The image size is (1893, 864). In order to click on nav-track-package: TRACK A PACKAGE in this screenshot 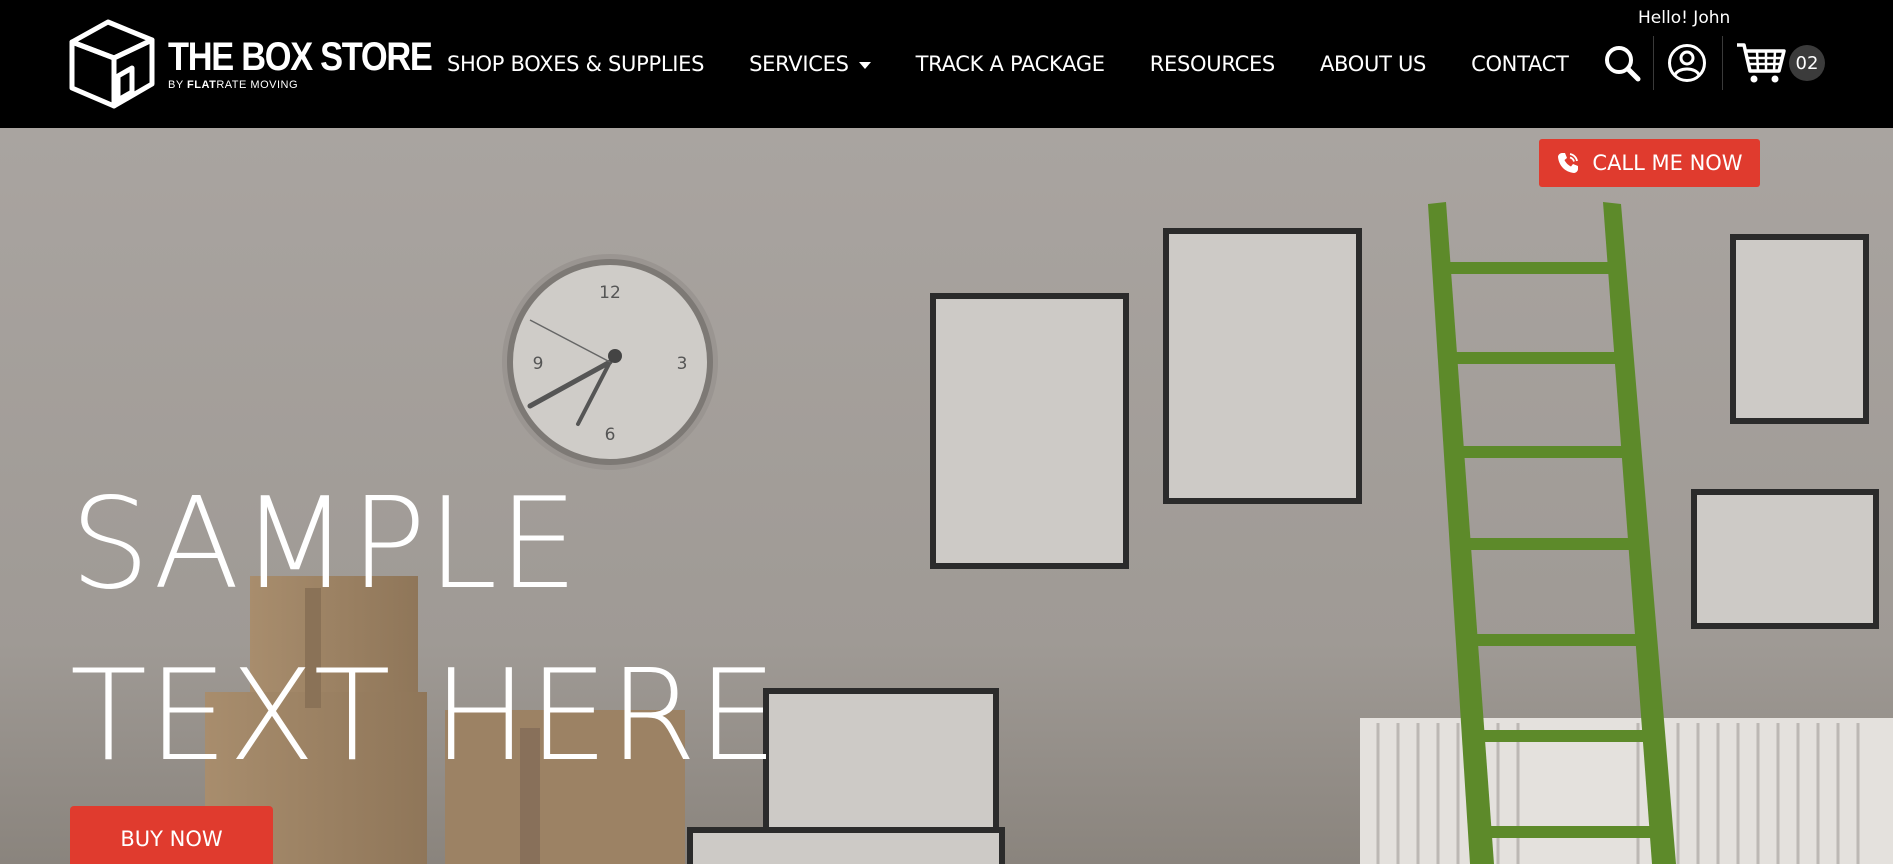, I will do `click(1010, 64)`.